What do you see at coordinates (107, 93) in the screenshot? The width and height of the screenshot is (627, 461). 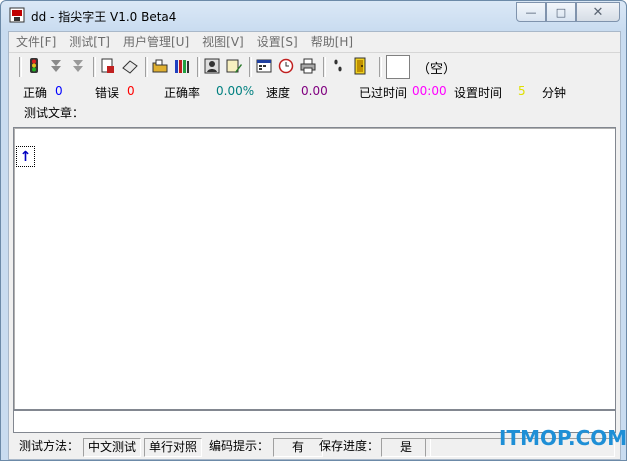 I see `errors-label: 错误` at bounding box center [107, 93].